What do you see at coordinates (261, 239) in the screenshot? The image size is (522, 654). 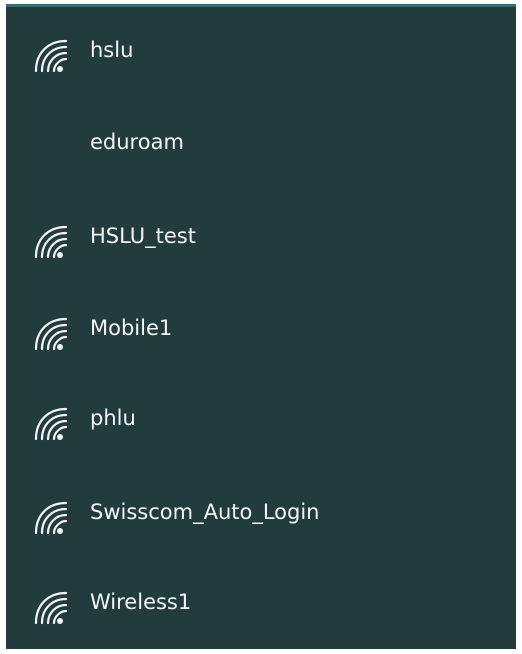 I see `network-item-hslu-test: HSLU_test` at bounding box center [261, 239].